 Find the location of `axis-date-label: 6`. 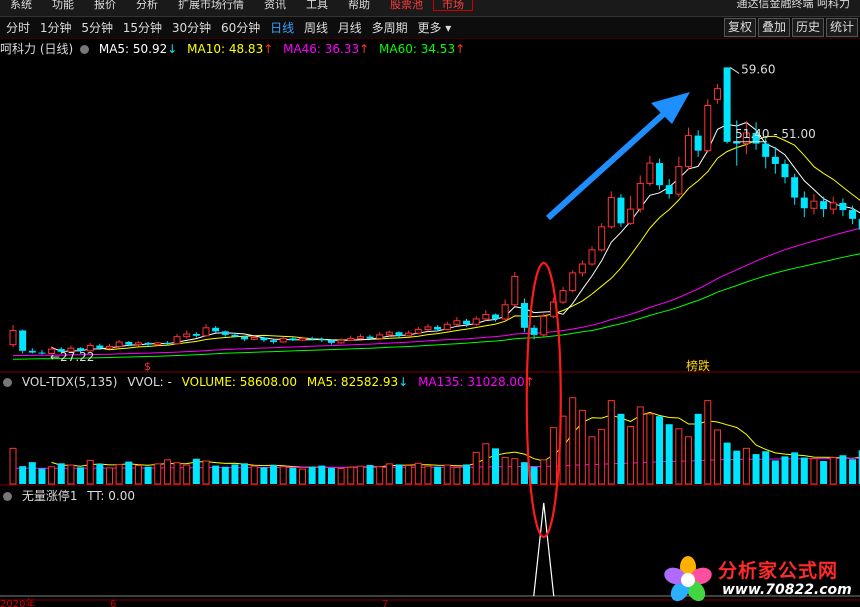

axis-date-label: 6 is located at coordinates (113, 603).